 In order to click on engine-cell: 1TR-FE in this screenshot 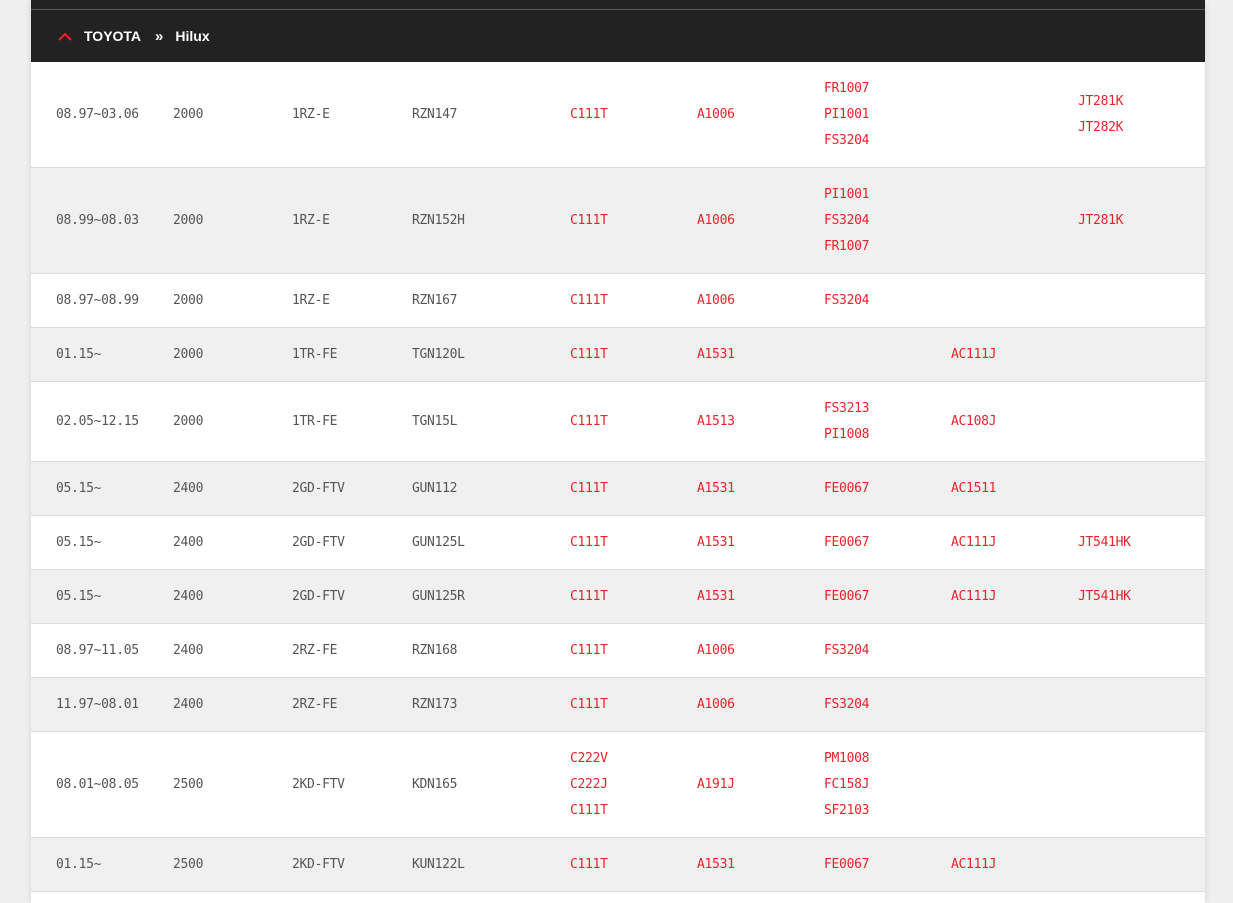, I will do `click(315, 421)`.